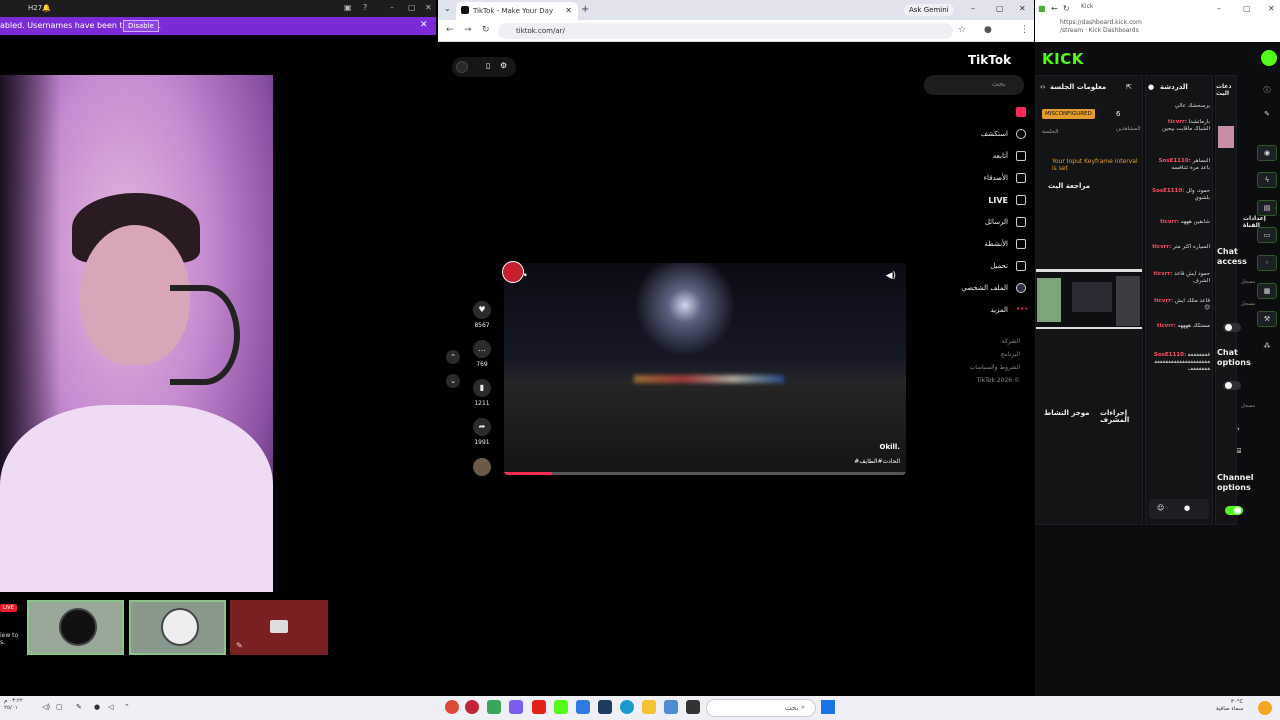 This screenshot has height=720, width=1280. Describe the element at coordinates (452, 707) in the screenshot. I see `chrome-icon` at that location.